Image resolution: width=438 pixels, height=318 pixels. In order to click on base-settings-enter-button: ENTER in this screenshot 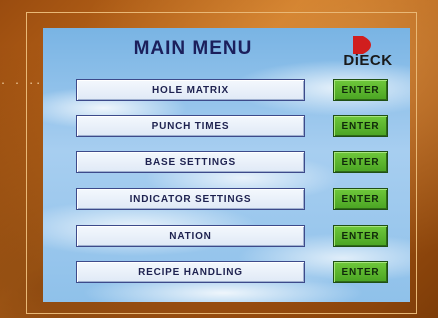, I will do `click(360, 162)`.